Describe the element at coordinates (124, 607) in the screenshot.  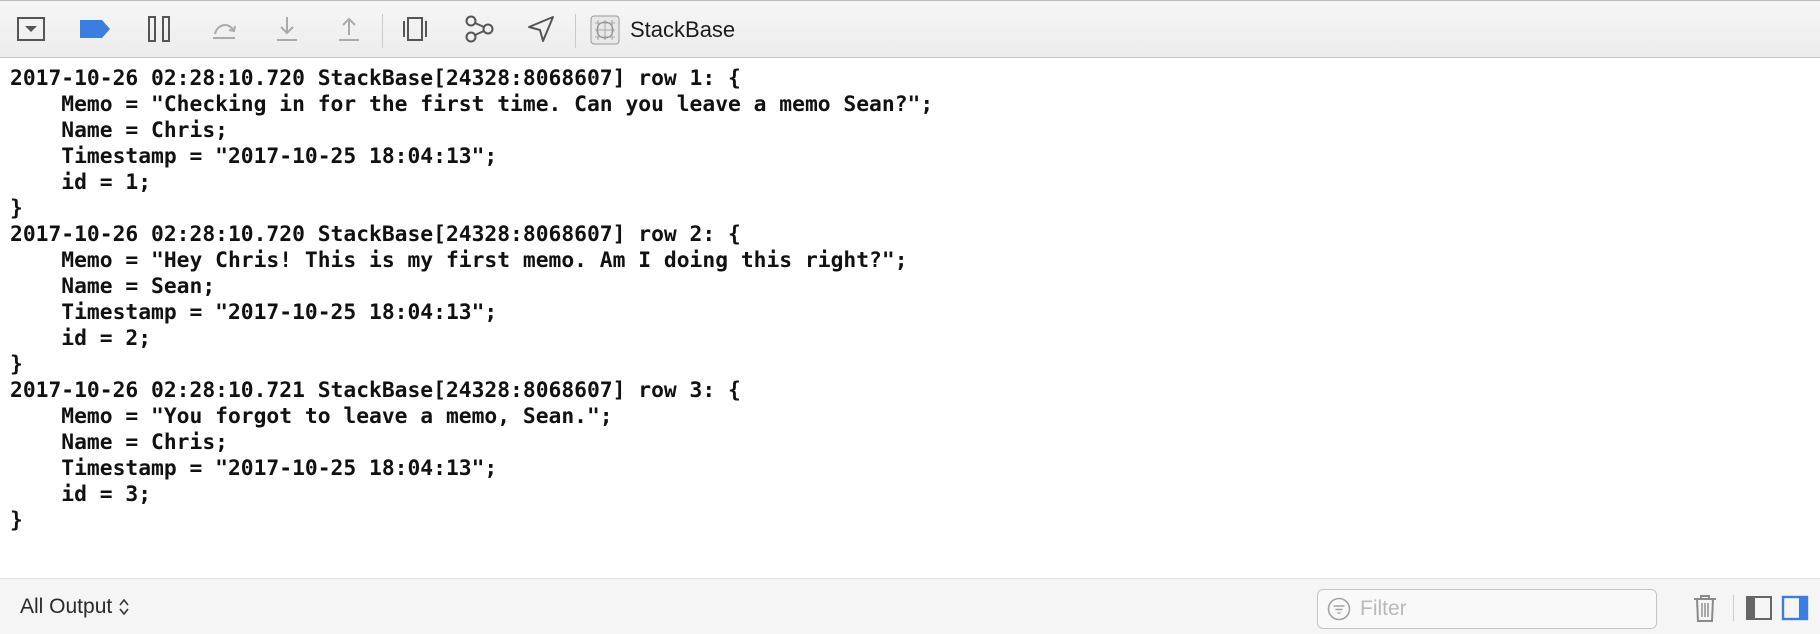
I see `up-down-chevron-icon` at that location.